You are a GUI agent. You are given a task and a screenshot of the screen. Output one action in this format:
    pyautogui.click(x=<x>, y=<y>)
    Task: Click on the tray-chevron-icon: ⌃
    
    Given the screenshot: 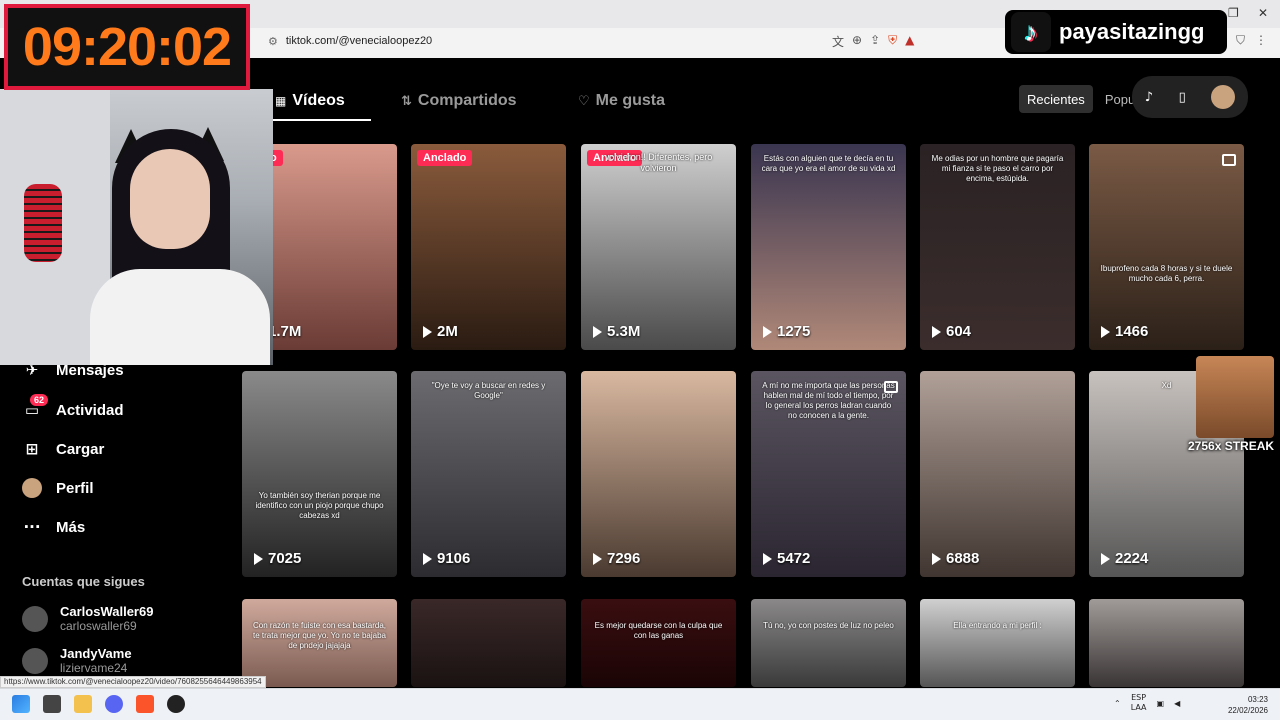 What is the action you would take?
    pyautogui.click(x=1117, y=703)
    